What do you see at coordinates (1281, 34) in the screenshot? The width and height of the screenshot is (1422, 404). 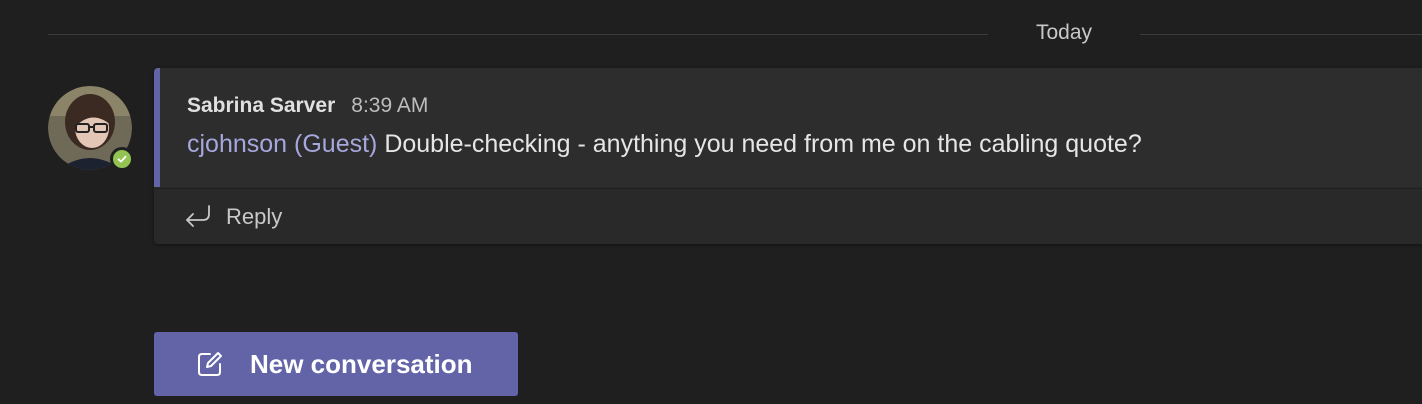 I see `divider-line-right` at bounding box center [1281, 34].